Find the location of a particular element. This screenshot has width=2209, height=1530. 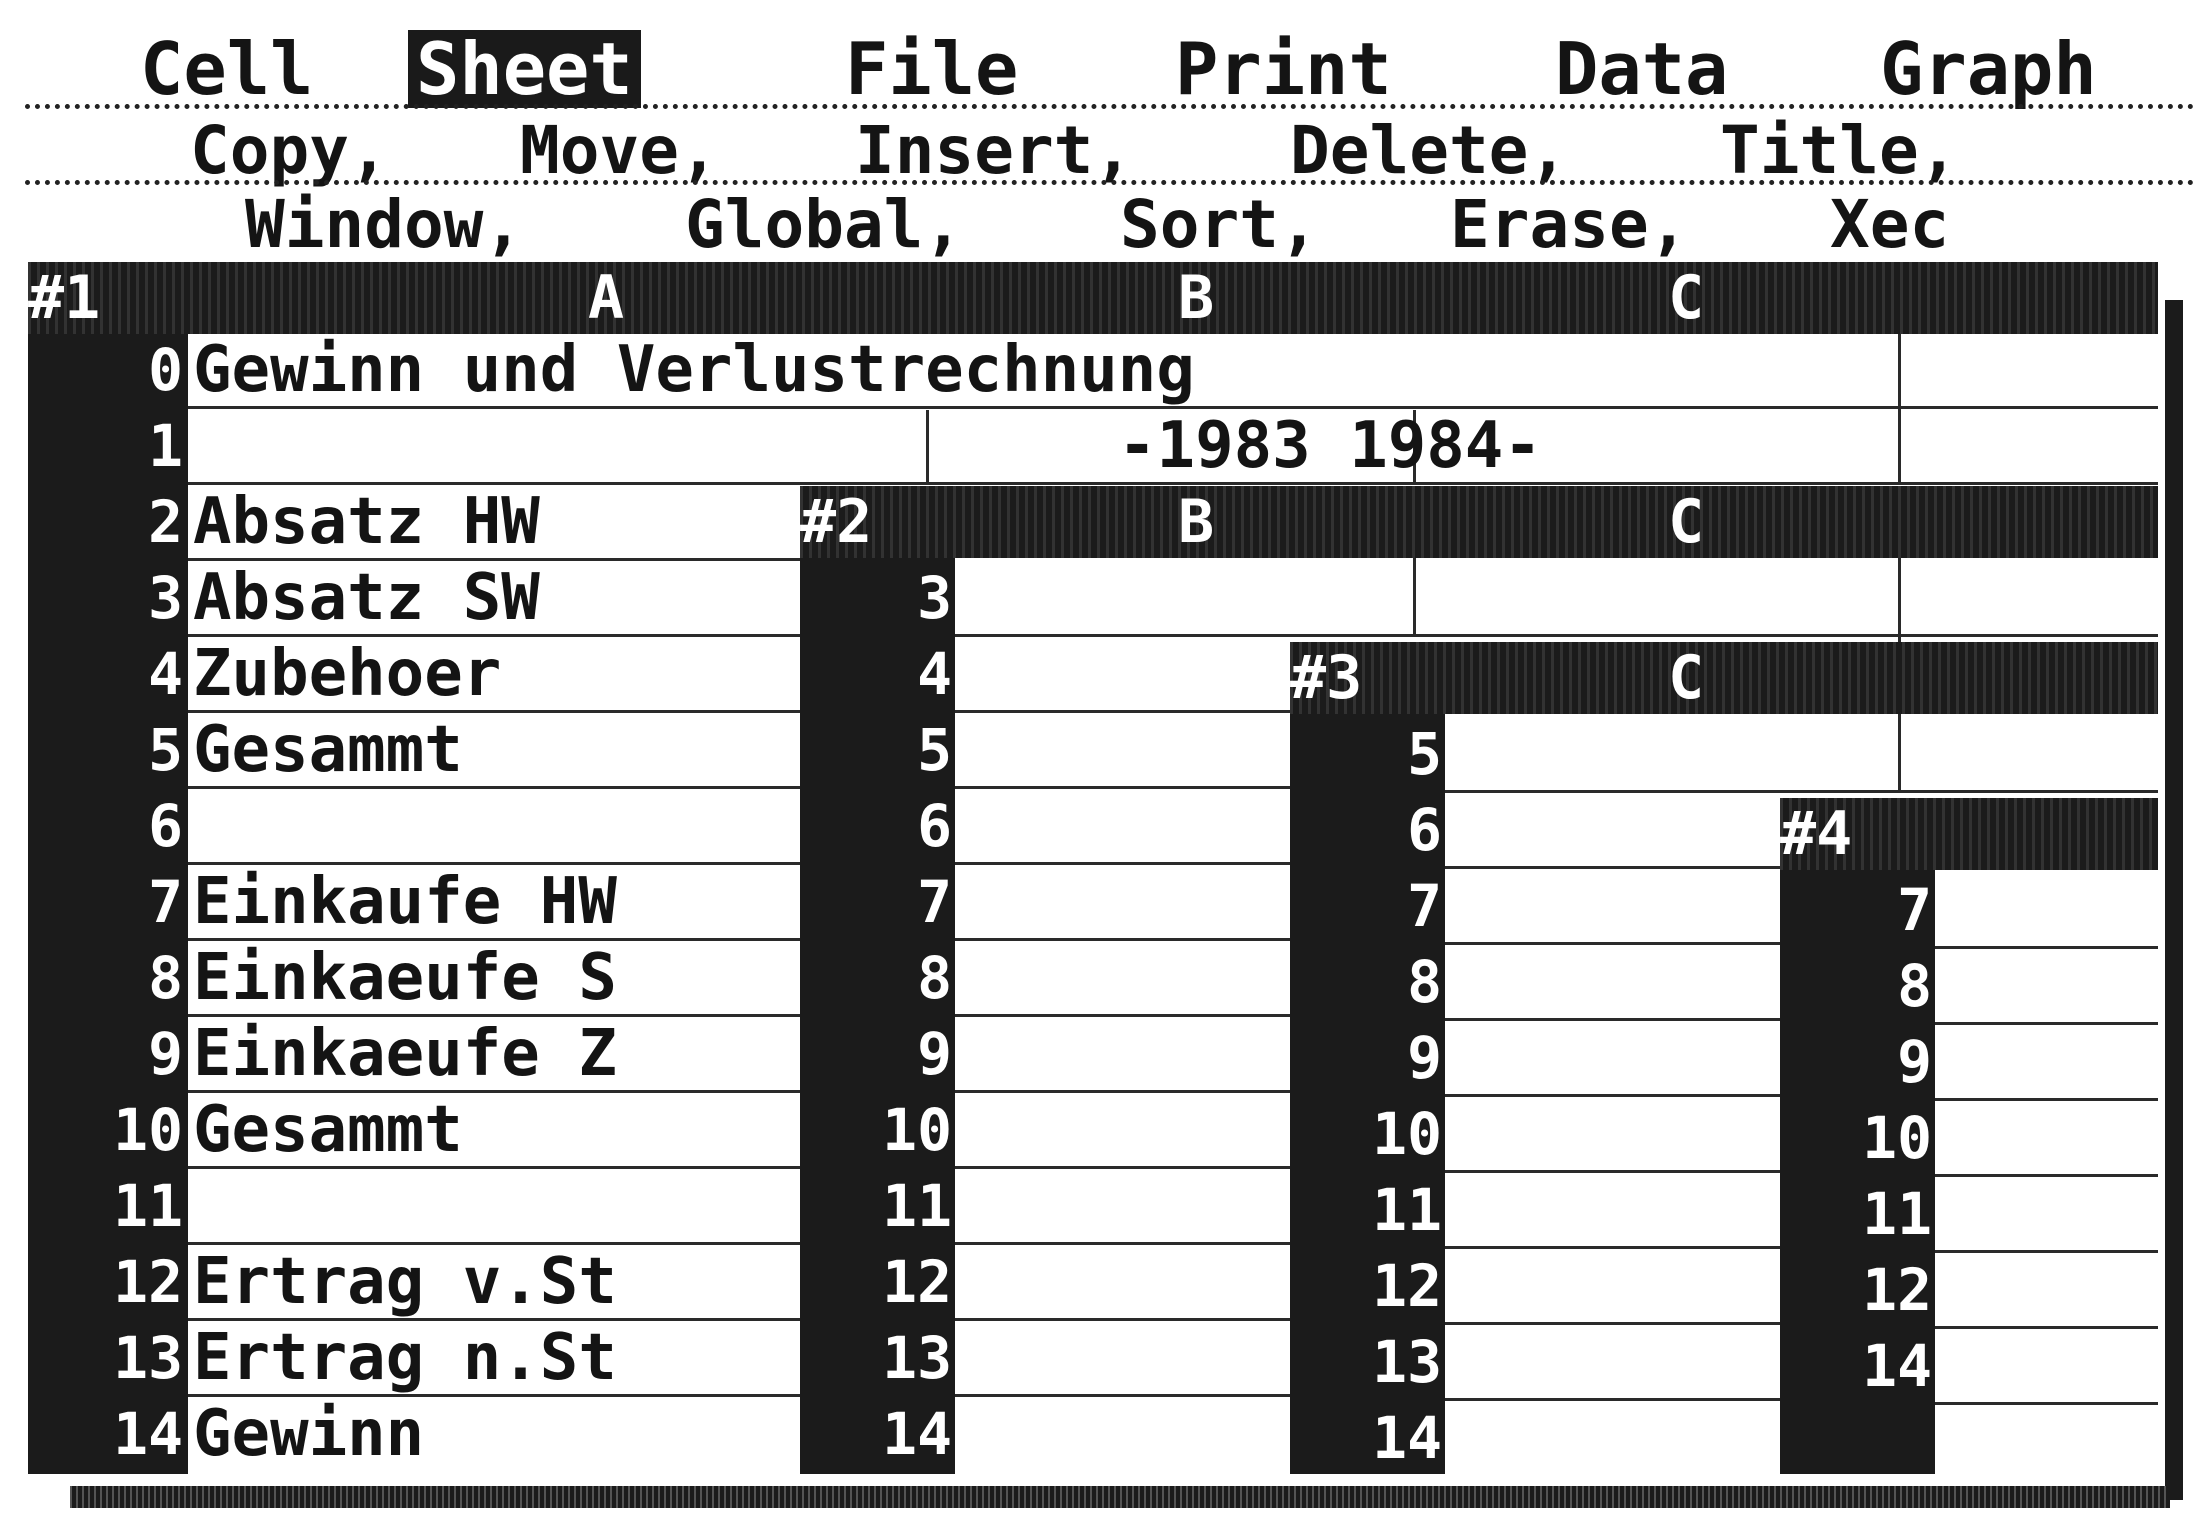

cell-b1: -1983 1984- is located at coordinates (1330, 446).